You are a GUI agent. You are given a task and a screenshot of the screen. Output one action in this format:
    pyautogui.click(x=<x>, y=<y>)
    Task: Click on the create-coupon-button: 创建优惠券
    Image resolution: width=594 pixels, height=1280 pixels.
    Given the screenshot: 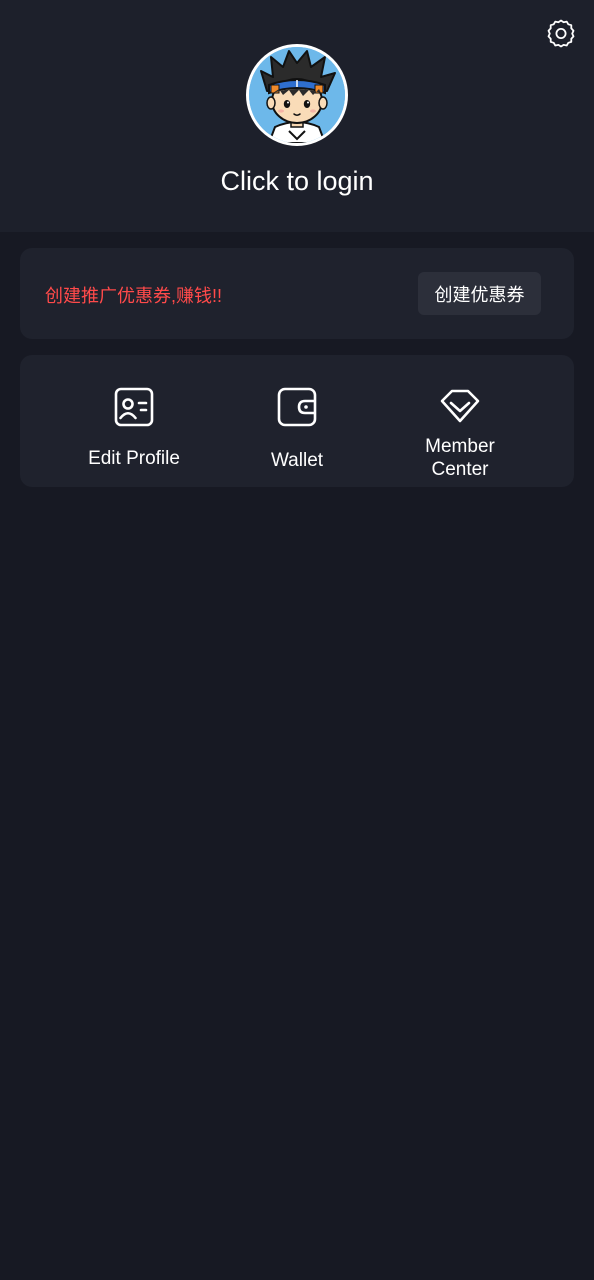 What is the action you would take?
    pyautogui.click(x=479, y=293)
    